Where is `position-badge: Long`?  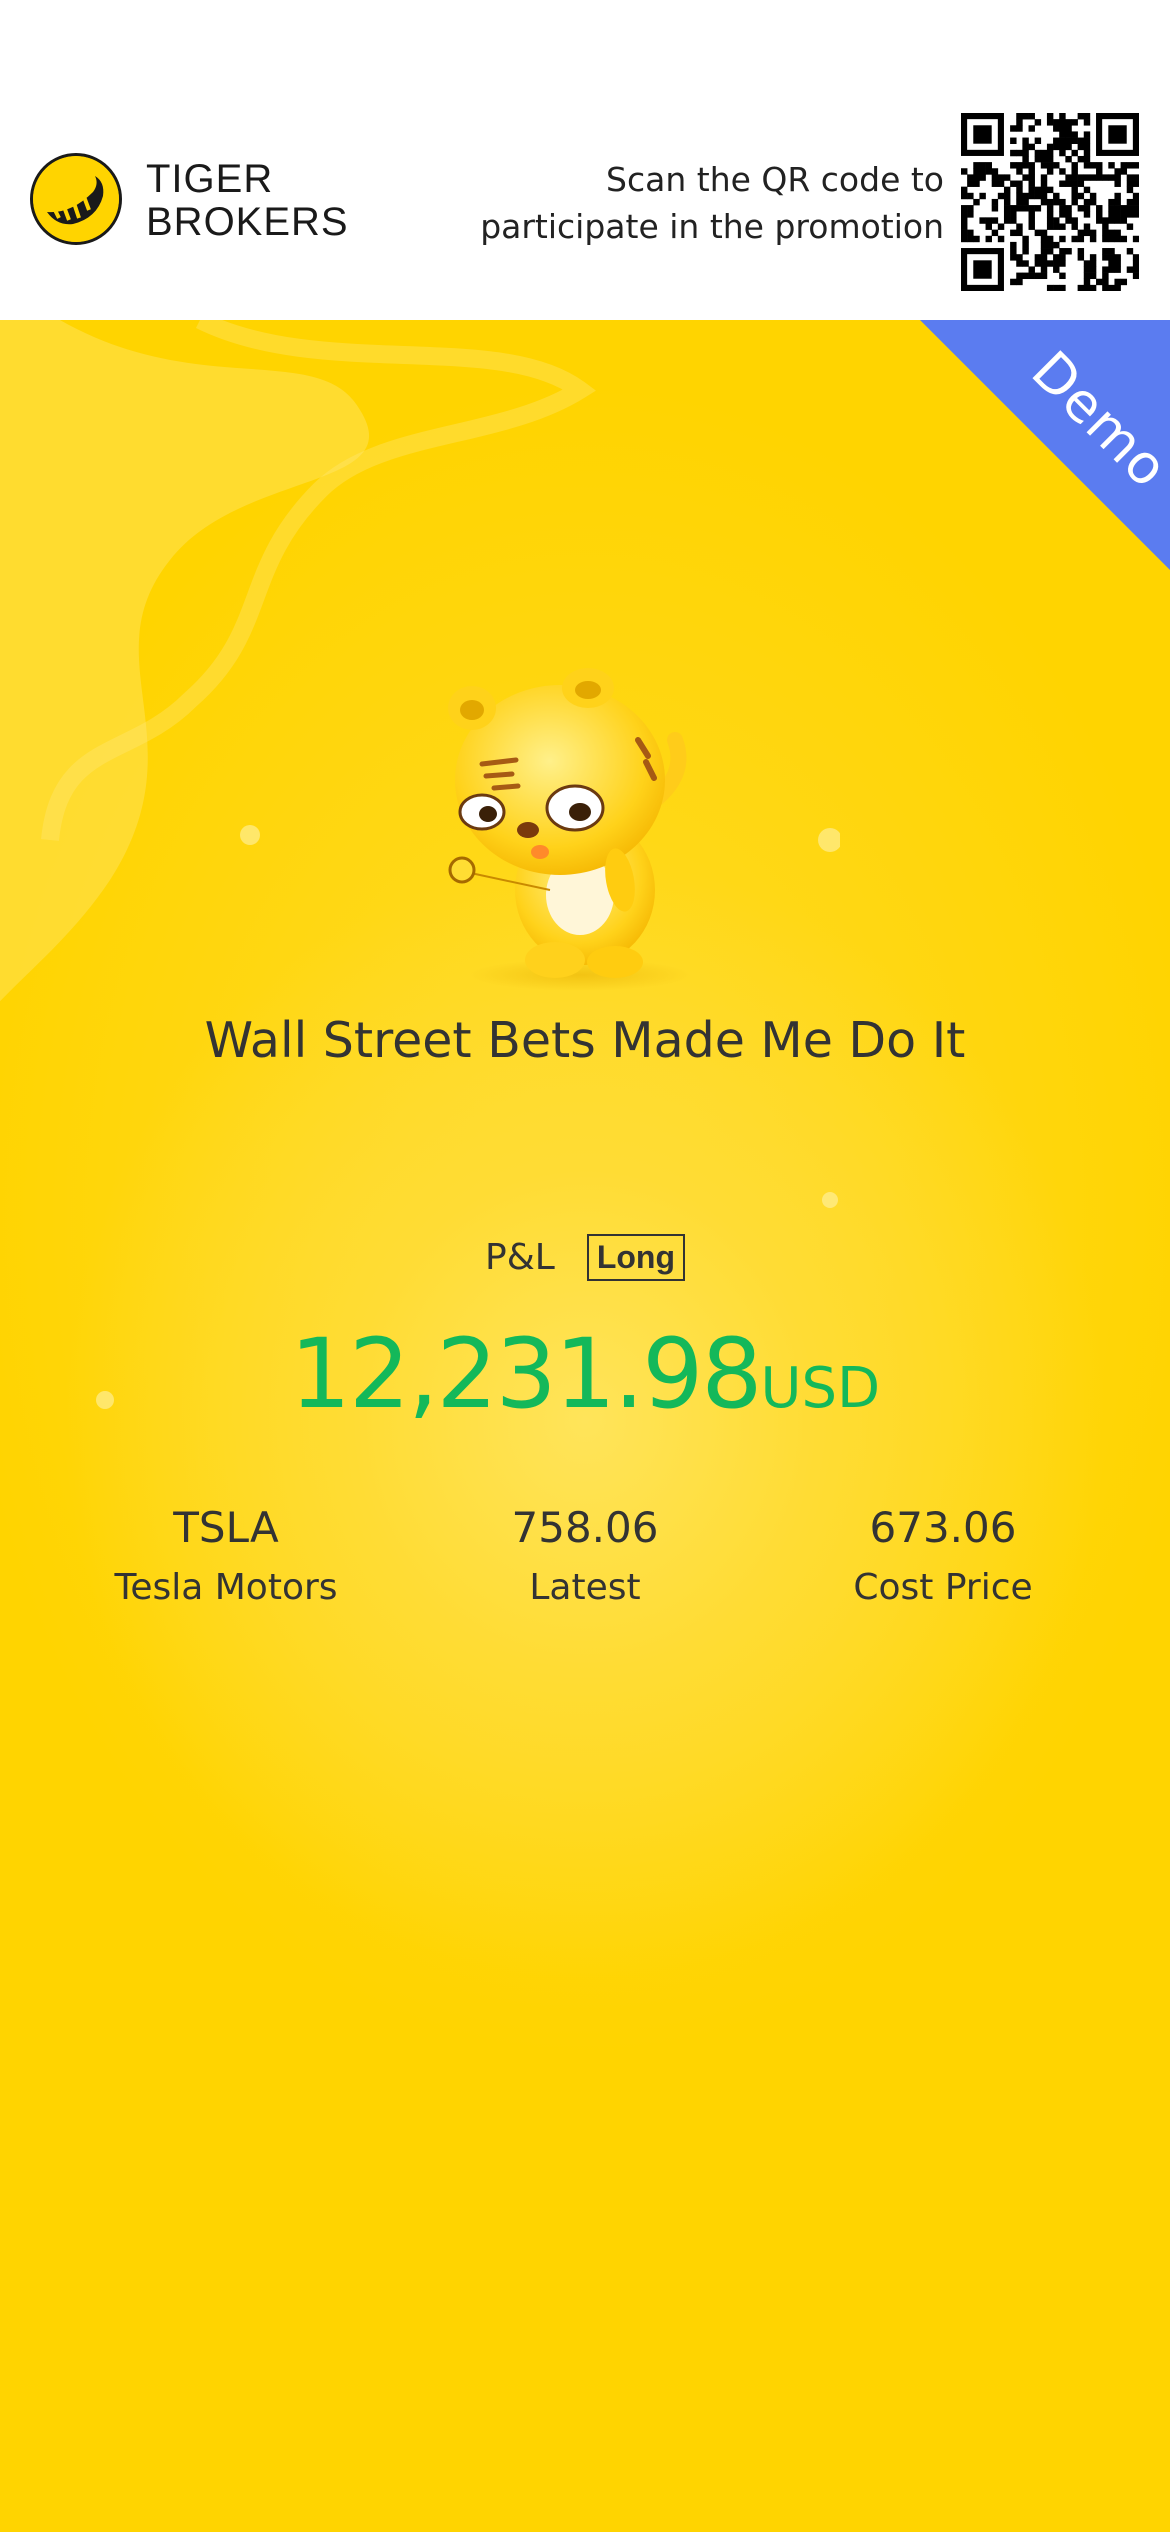 position-badge: Long is located at coordinates (636, 1257).